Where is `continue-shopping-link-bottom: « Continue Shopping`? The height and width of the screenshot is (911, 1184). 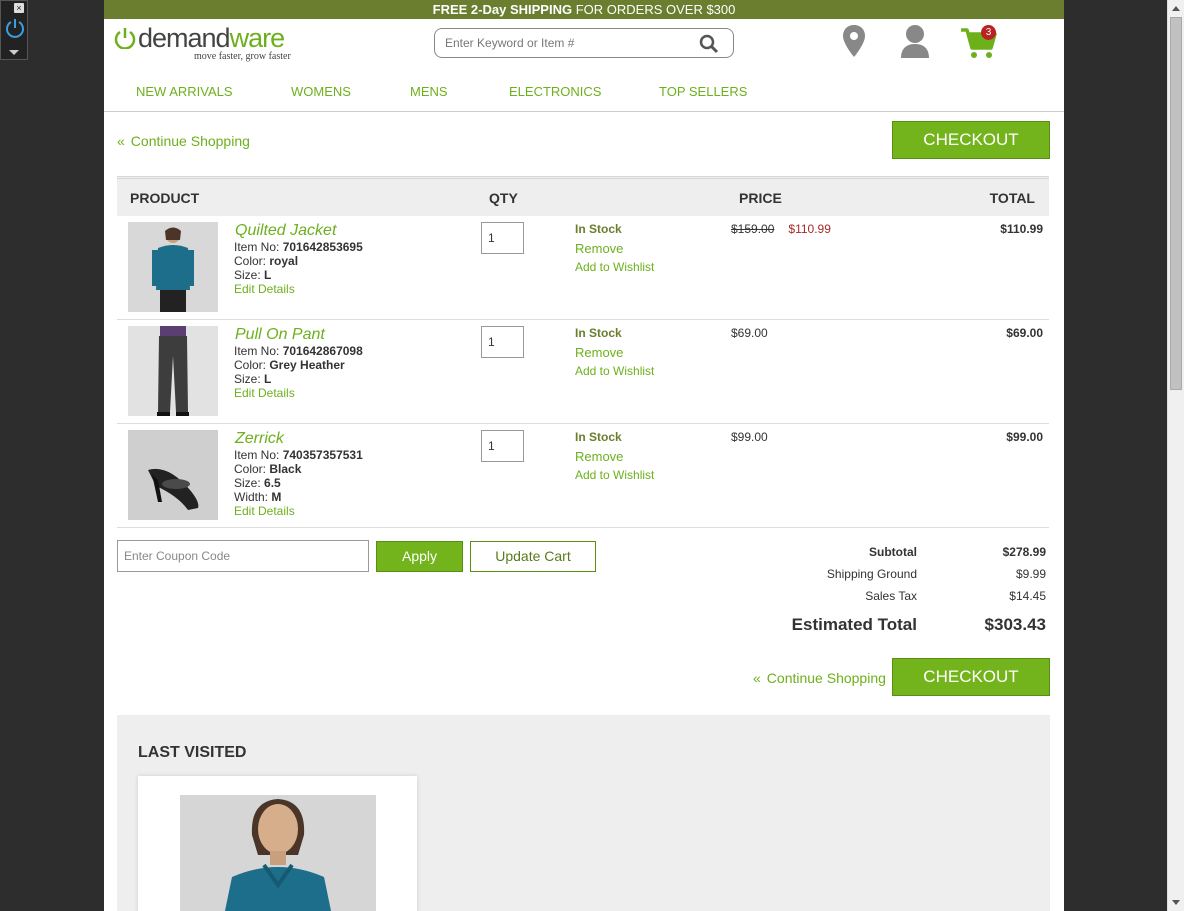
continue-shopping-link-bottom: « Continue Shopping is located at coordinates (819, 678).